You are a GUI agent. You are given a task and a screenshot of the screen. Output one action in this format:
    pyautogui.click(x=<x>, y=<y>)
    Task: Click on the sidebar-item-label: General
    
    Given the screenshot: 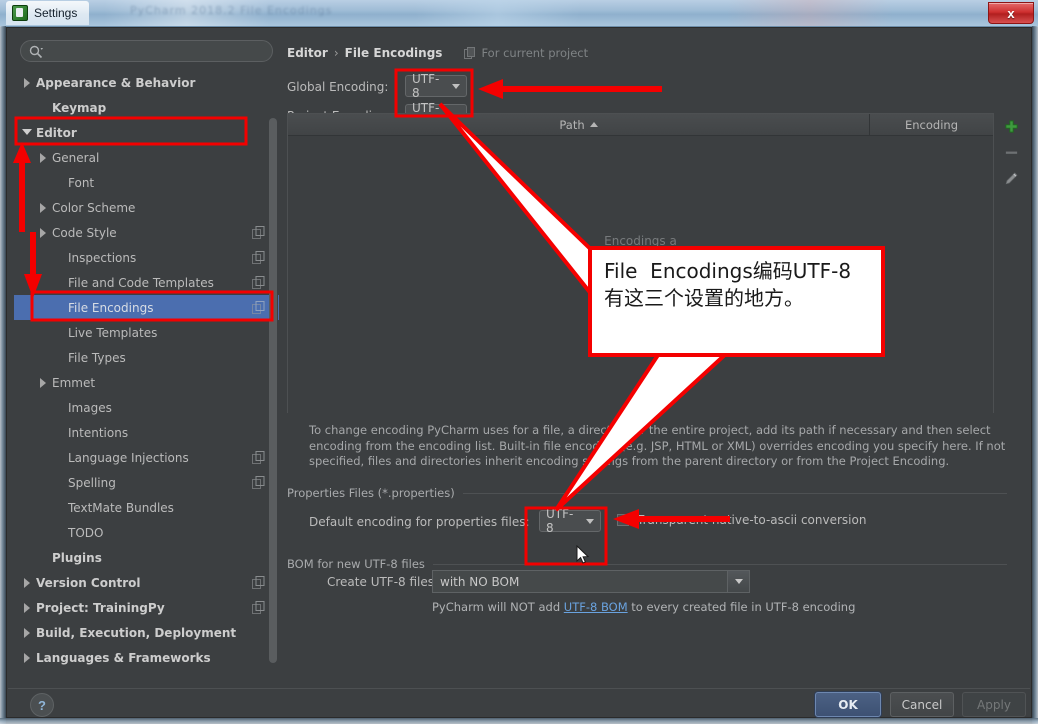 What is the action you would take?
    pyautogui.click(x=76, y=157)
    